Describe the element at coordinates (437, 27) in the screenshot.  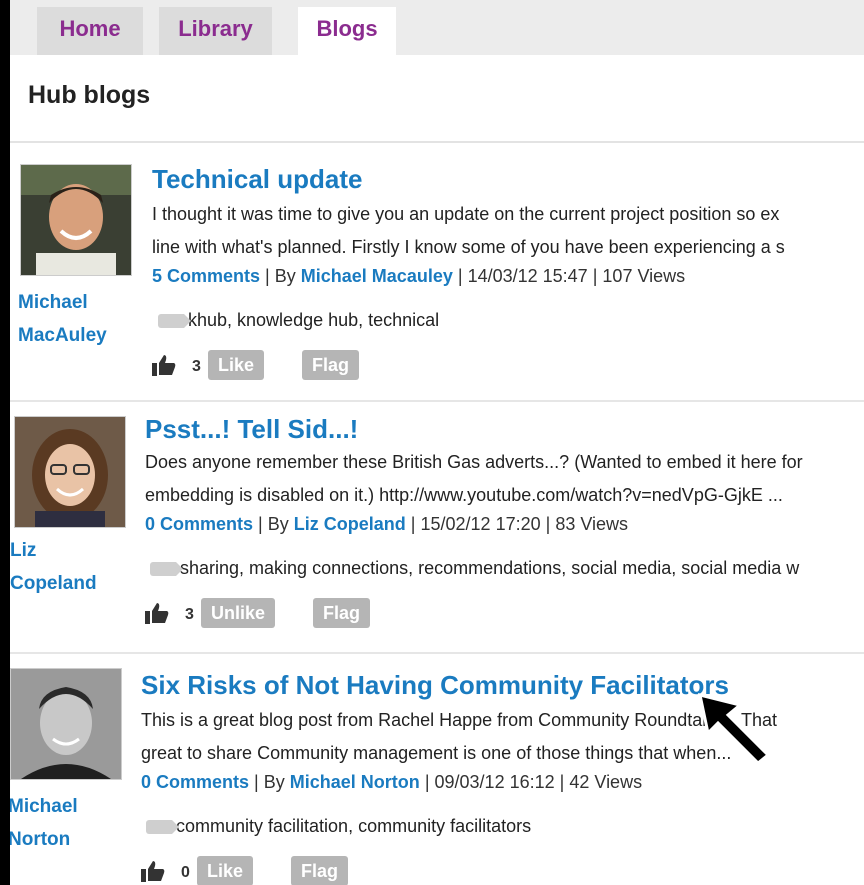
I see `tab-bar: Home Library Blogs` at that location.